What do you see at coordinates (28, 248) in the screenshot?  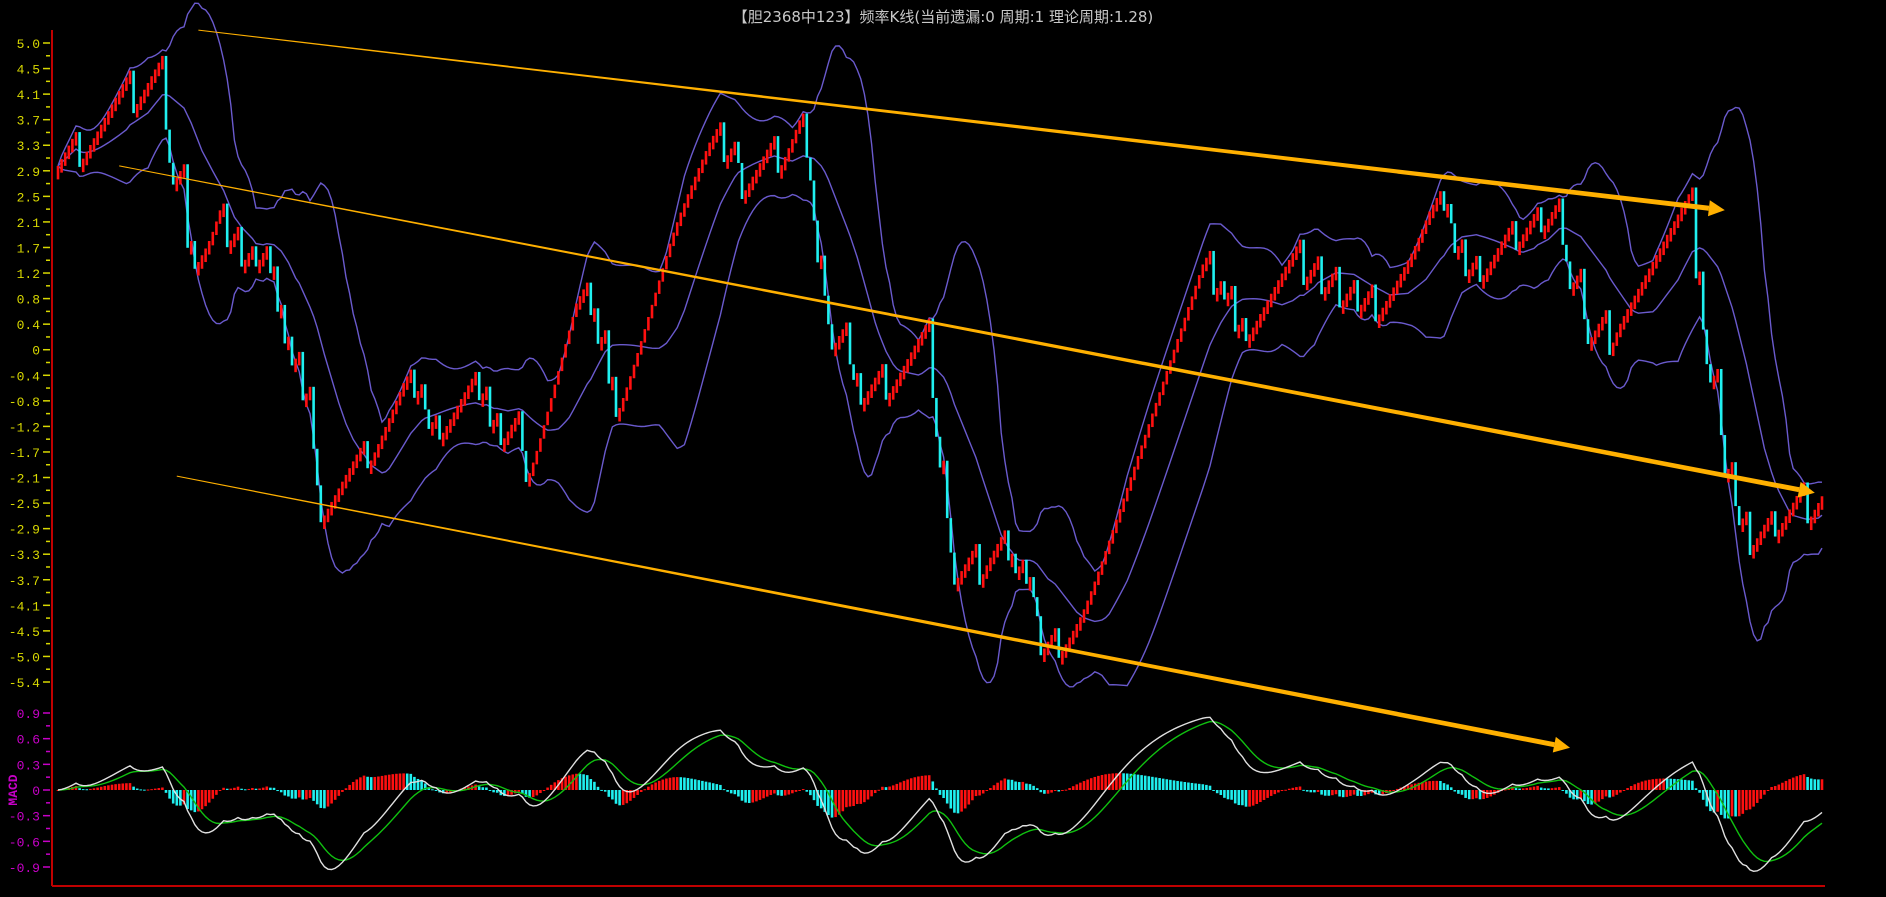 I see `y-tick-label: 1.7` at bounding box center [28, 248].